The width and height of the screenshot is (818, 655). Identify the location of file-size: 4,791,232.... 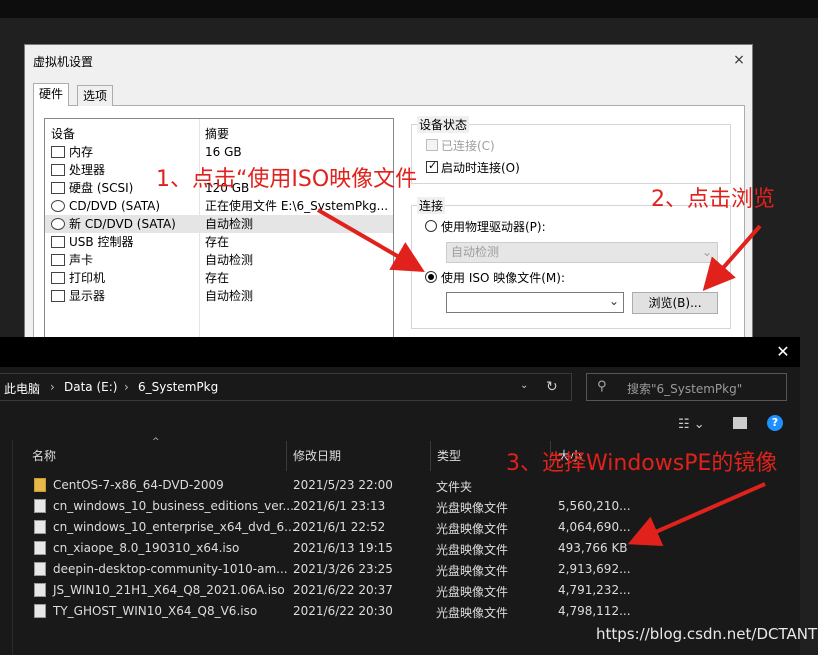
(594, 590).